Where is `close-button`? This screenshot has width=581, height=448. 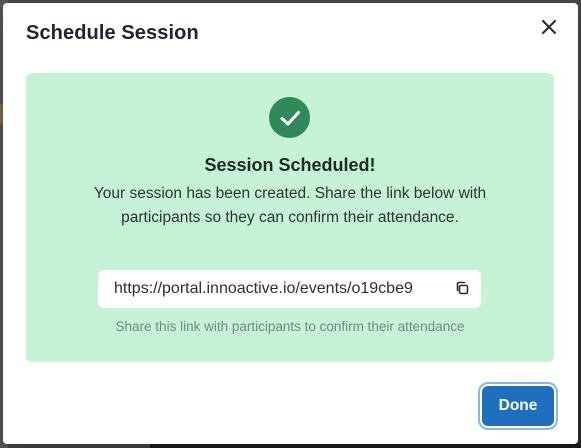
close-button is located at coordinates (549, 28).